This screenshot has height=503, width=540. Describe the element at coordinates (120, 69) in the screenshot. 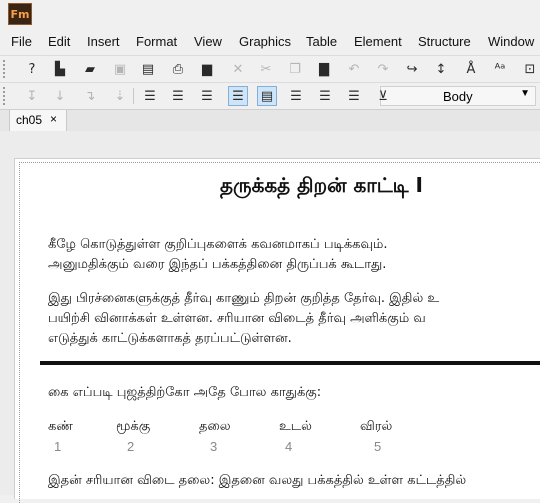

I see `save-icon: ▣` at that location.